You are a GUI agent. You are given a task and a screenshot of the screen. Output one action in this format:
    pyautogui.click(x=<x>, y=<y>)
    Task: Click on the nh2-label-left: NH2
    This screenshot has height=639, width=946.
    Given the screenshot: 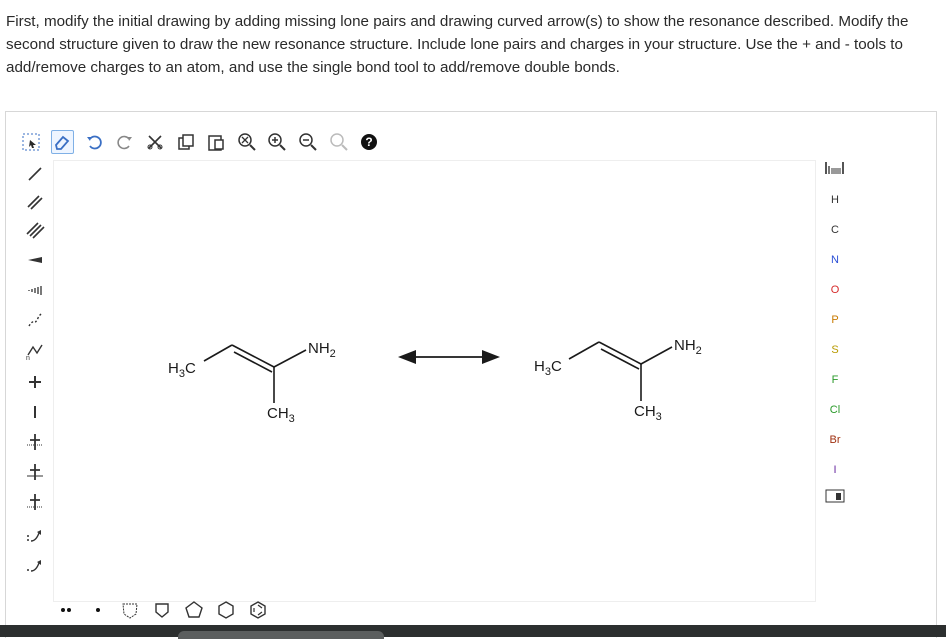 What is the action you would take?
    pyautogui.click(x=322, y=350)
    